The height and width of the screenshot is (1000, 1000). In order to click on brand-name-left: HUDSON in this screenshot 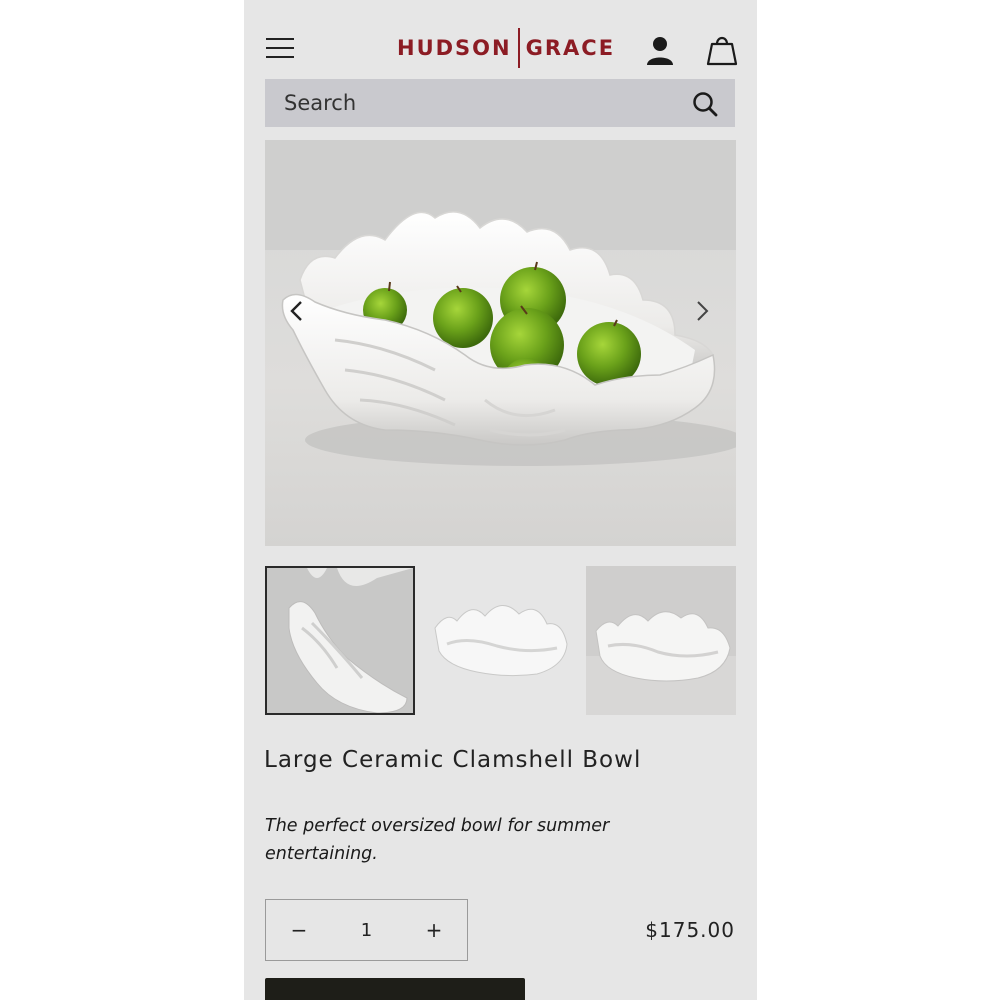, I will do `click(454, 48)`.